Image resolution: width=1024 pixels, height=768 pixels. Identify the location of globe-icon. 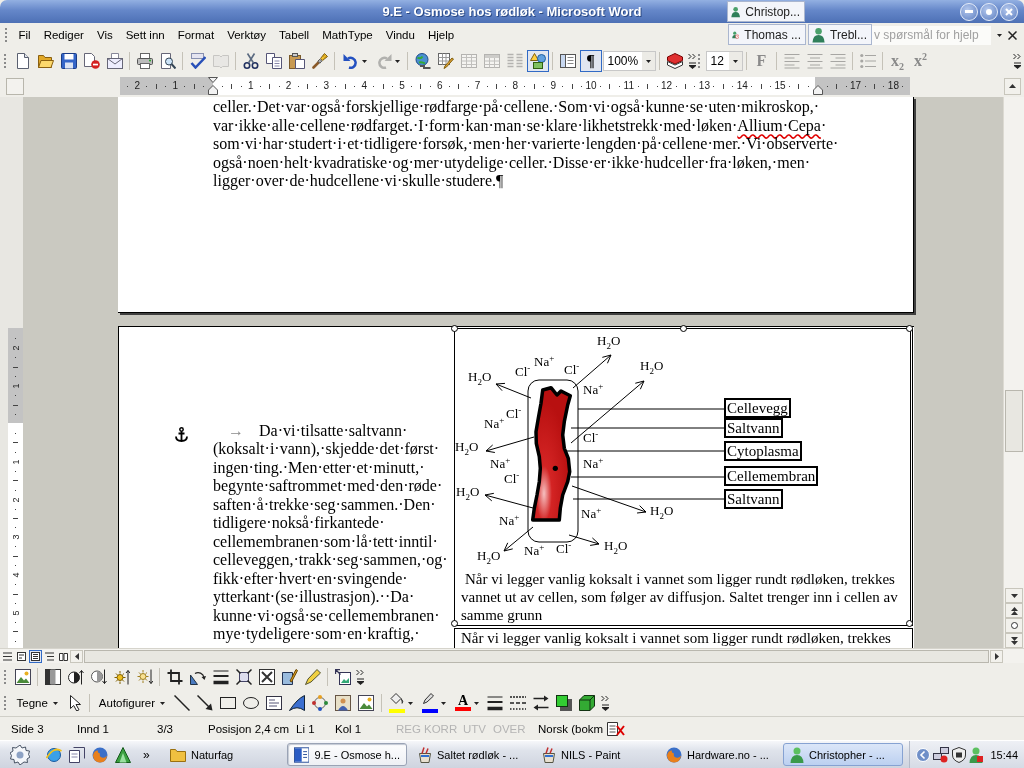
(54, 754).